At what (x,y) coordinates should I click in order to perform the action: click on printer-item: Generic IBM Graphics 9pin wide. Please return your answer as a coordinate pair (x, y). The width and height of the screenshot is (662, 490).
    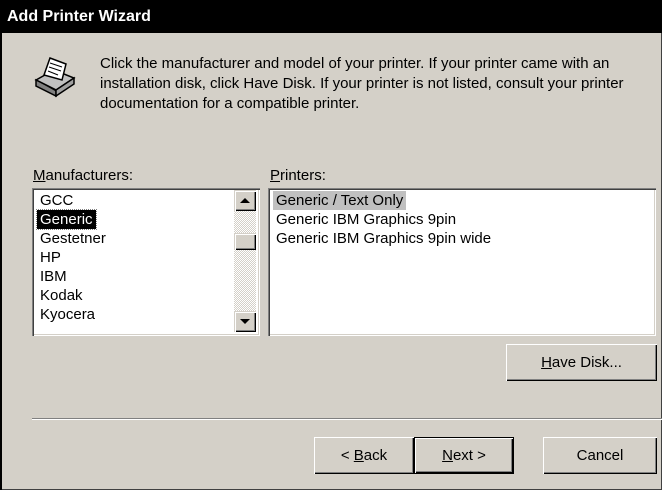
    Looking at the image, I should click on (383, 238).